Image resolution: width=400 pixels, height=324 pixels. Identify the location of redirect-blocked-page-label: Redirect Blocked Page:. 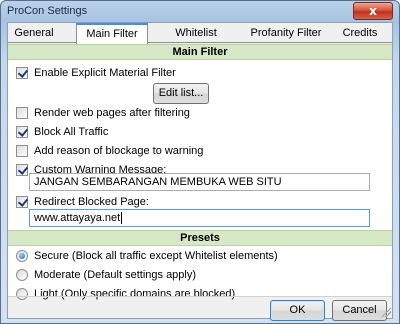
(91, 202).